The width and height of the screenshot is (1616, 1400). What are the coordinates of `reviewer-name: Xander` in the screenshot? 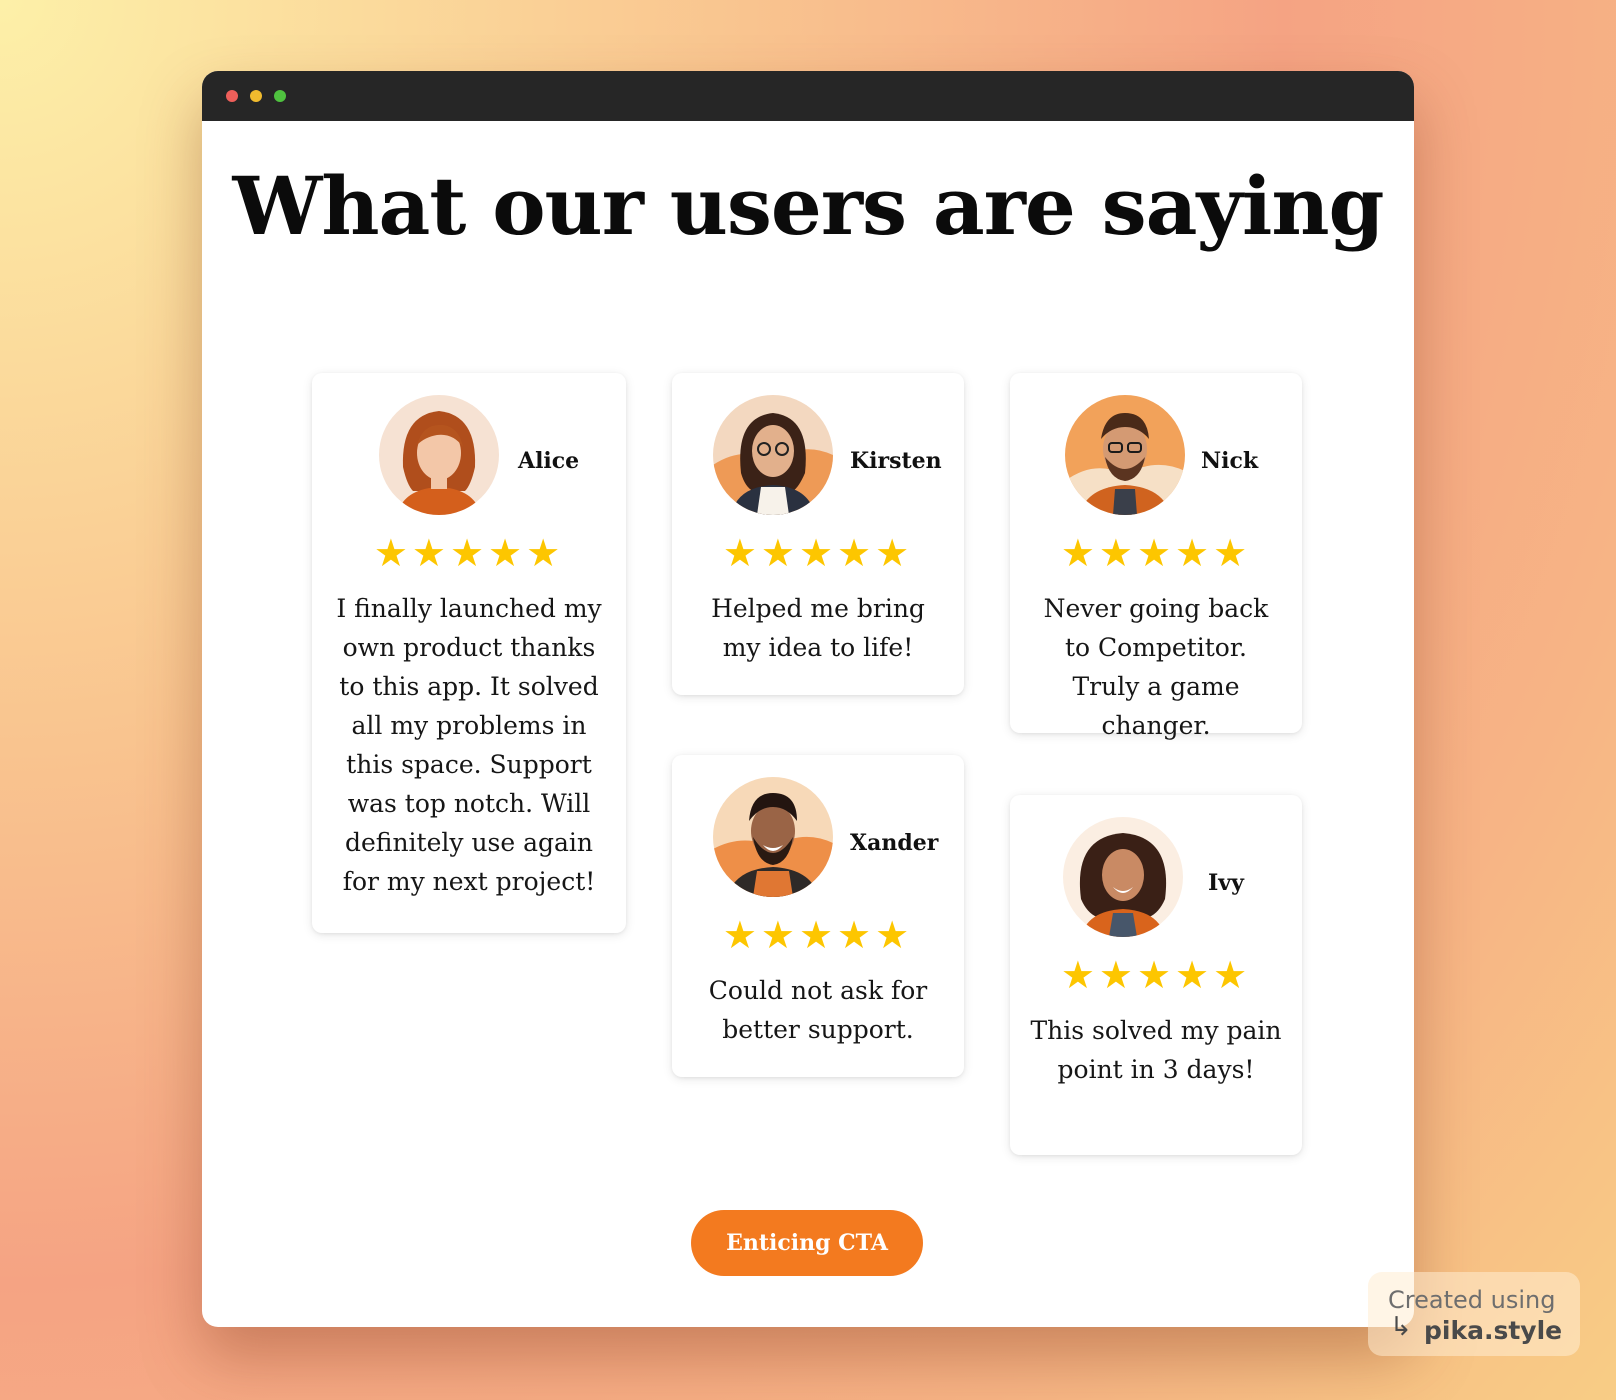 It's located at (894, 843).